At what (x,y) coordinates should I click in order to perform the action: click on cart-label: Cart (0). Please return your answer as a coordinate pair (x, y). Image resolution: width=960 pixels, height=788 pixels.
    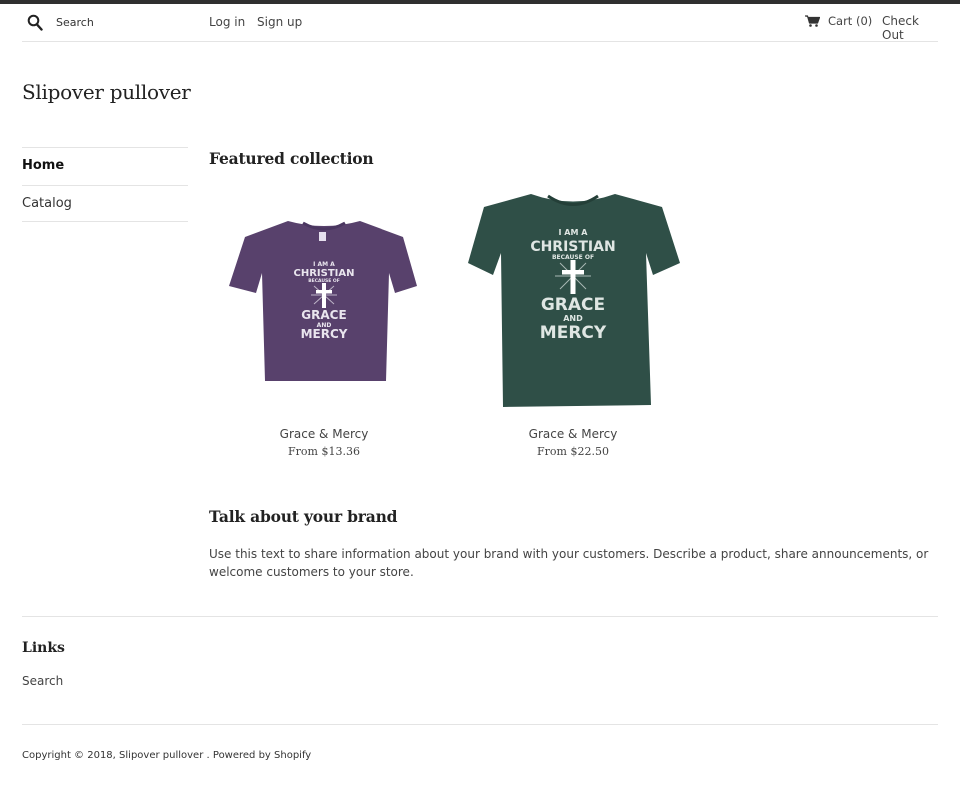
    Looking at the image, I should click on (850, 21).